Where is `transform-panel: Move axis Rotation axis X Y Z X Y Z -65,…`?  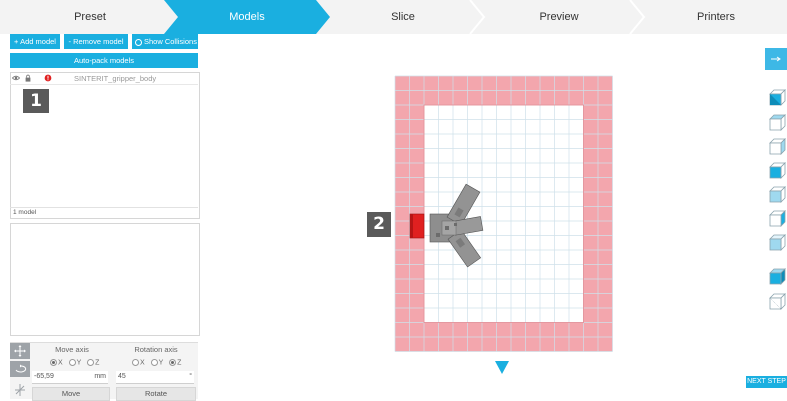 transform-panel: Move axis Rotation axis X Y Z X Y Z -65,… is located at coordinates (104, 371).